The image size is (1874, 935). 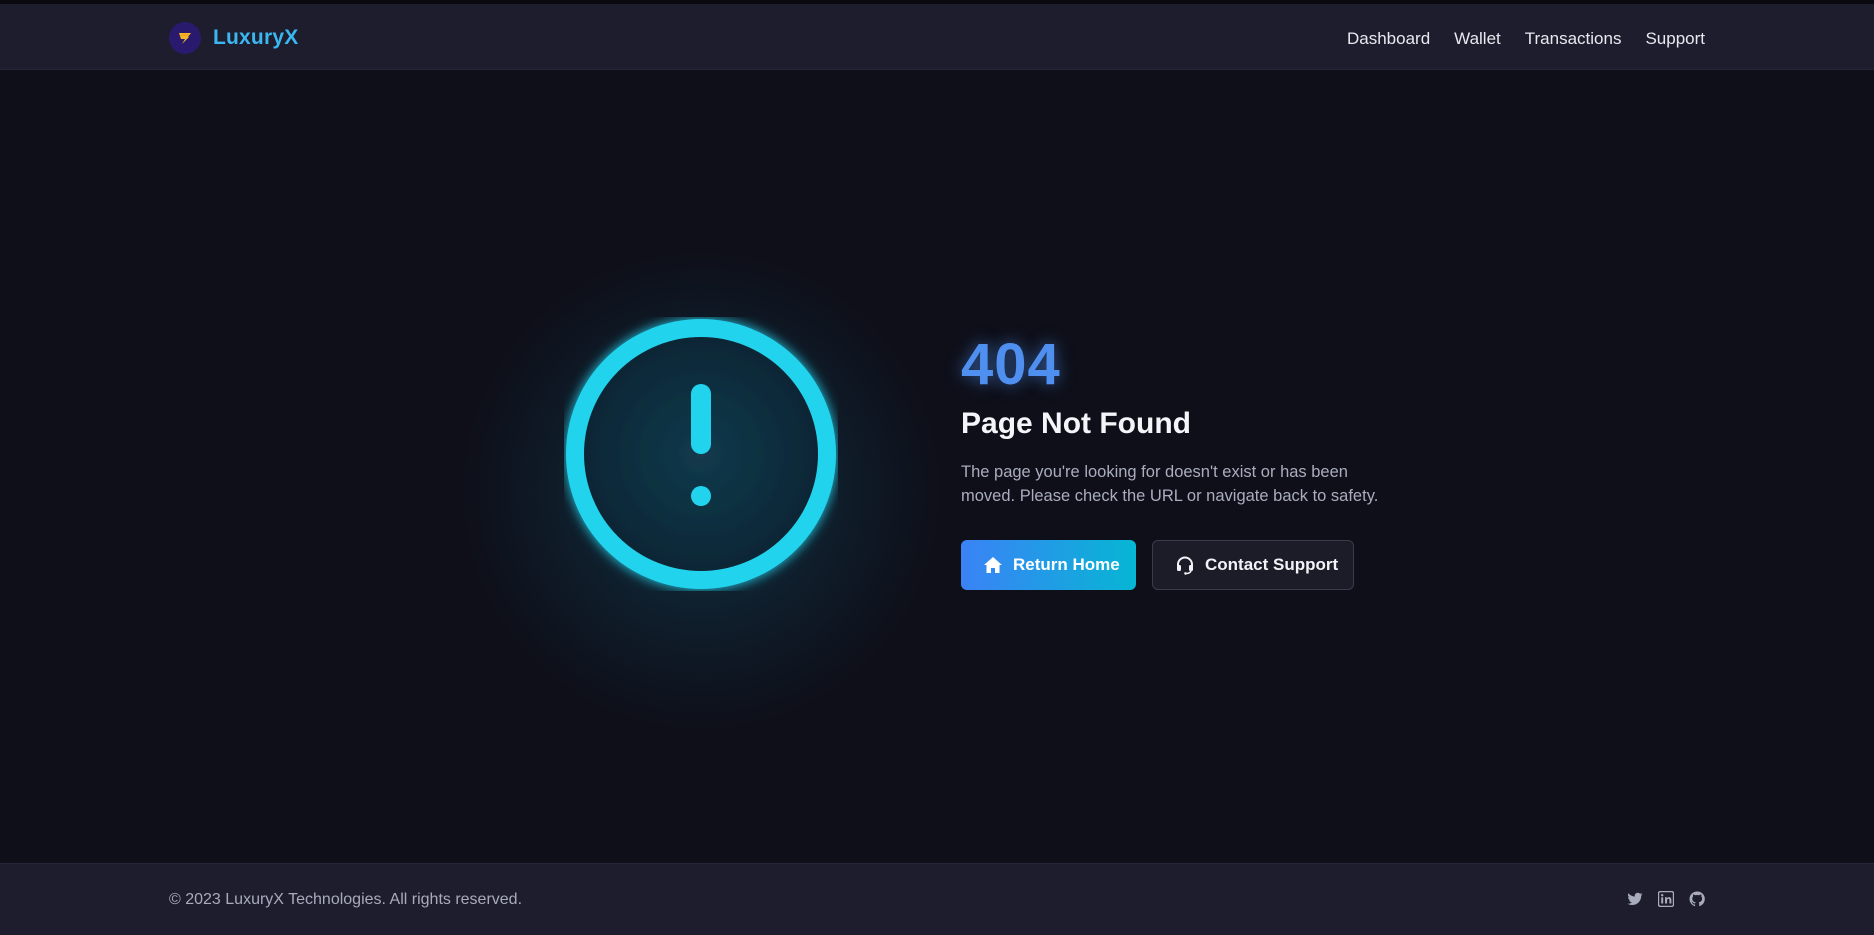 What do you see at coordinates (1076, 423) in the screenshot?
I see `error-title: Page Not Found` at bounding box center [1076, 423].